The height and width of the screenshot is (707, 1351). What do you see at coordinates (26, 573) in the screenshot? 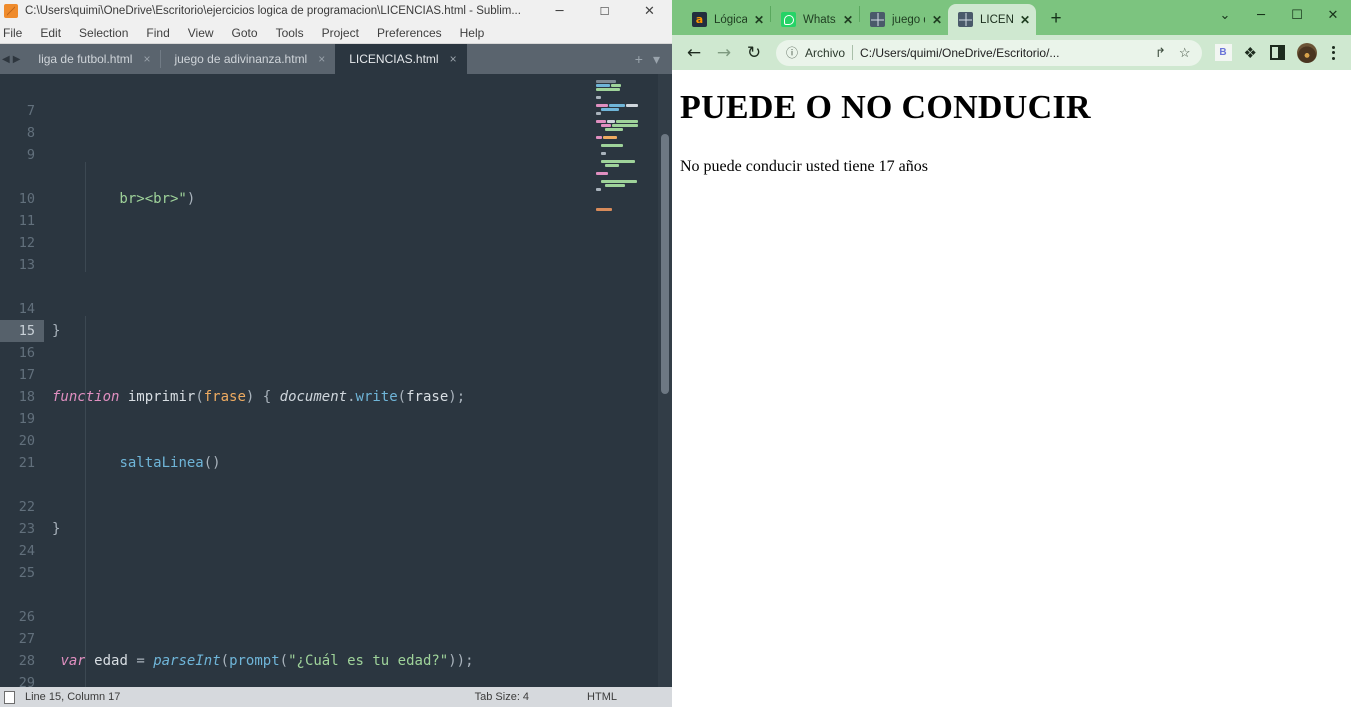
I see `line-number: 25` at bounding box center [26, 573].